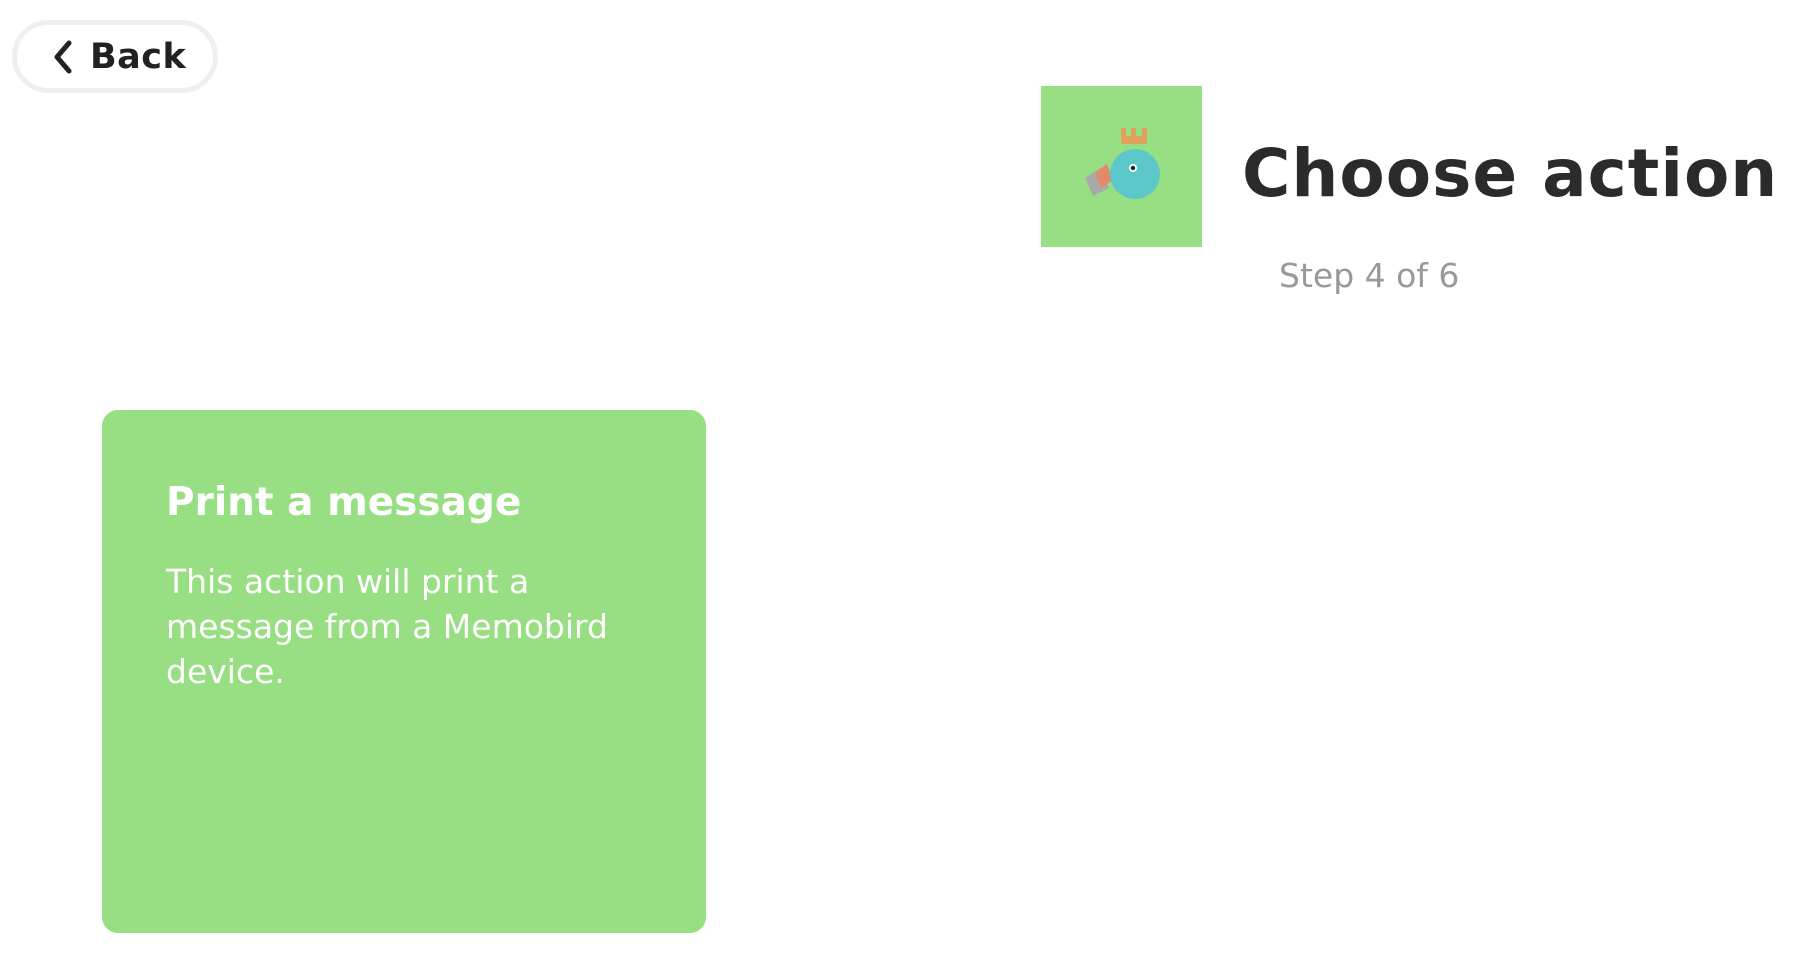  What do you see at coordinates (1510, 173) in the screenshot?
I see `page-title: Choose action` at bounding box center [1510, 173].